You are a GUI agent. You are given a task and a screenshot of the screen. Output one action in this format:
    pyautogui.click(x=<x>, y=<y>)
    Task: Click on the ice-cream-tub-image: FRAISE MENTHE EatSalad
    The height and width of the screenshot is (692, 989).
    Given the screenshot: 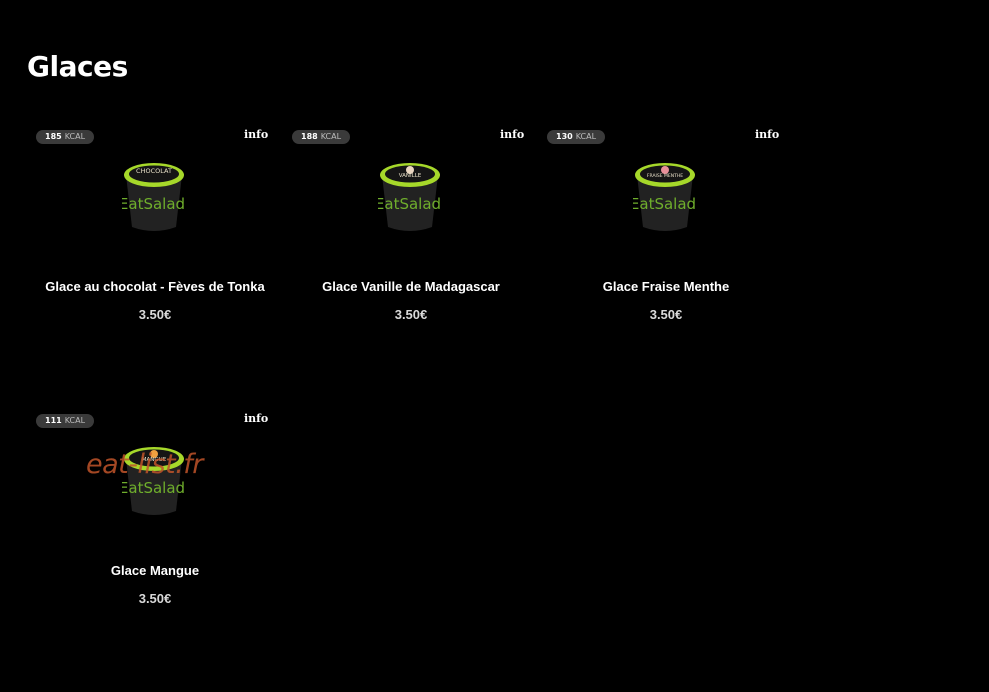 What is the action you would take?
    pyautogui.click(x=664, y=197)
    